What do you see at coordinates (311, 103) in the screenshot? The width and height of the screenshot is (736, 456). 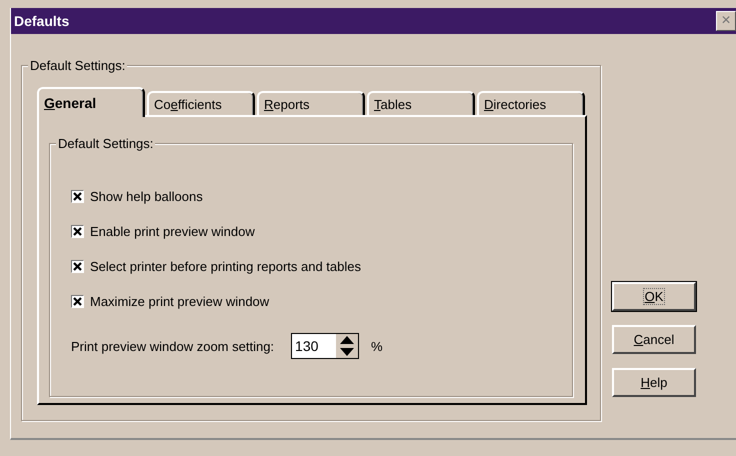 I see `tab: Reports` at bounding box center [311, 103].